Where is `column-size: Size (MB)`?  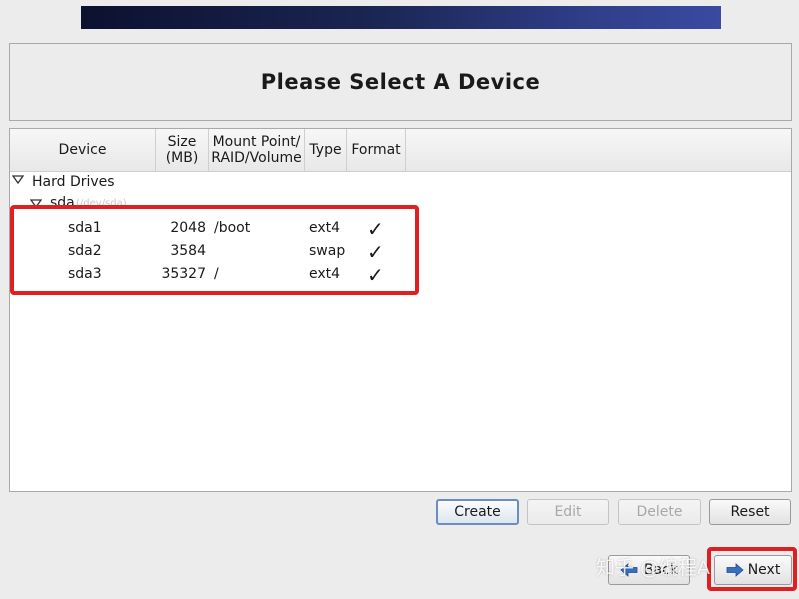 column-size: Size (MB) is located at coordinates (182, 150).